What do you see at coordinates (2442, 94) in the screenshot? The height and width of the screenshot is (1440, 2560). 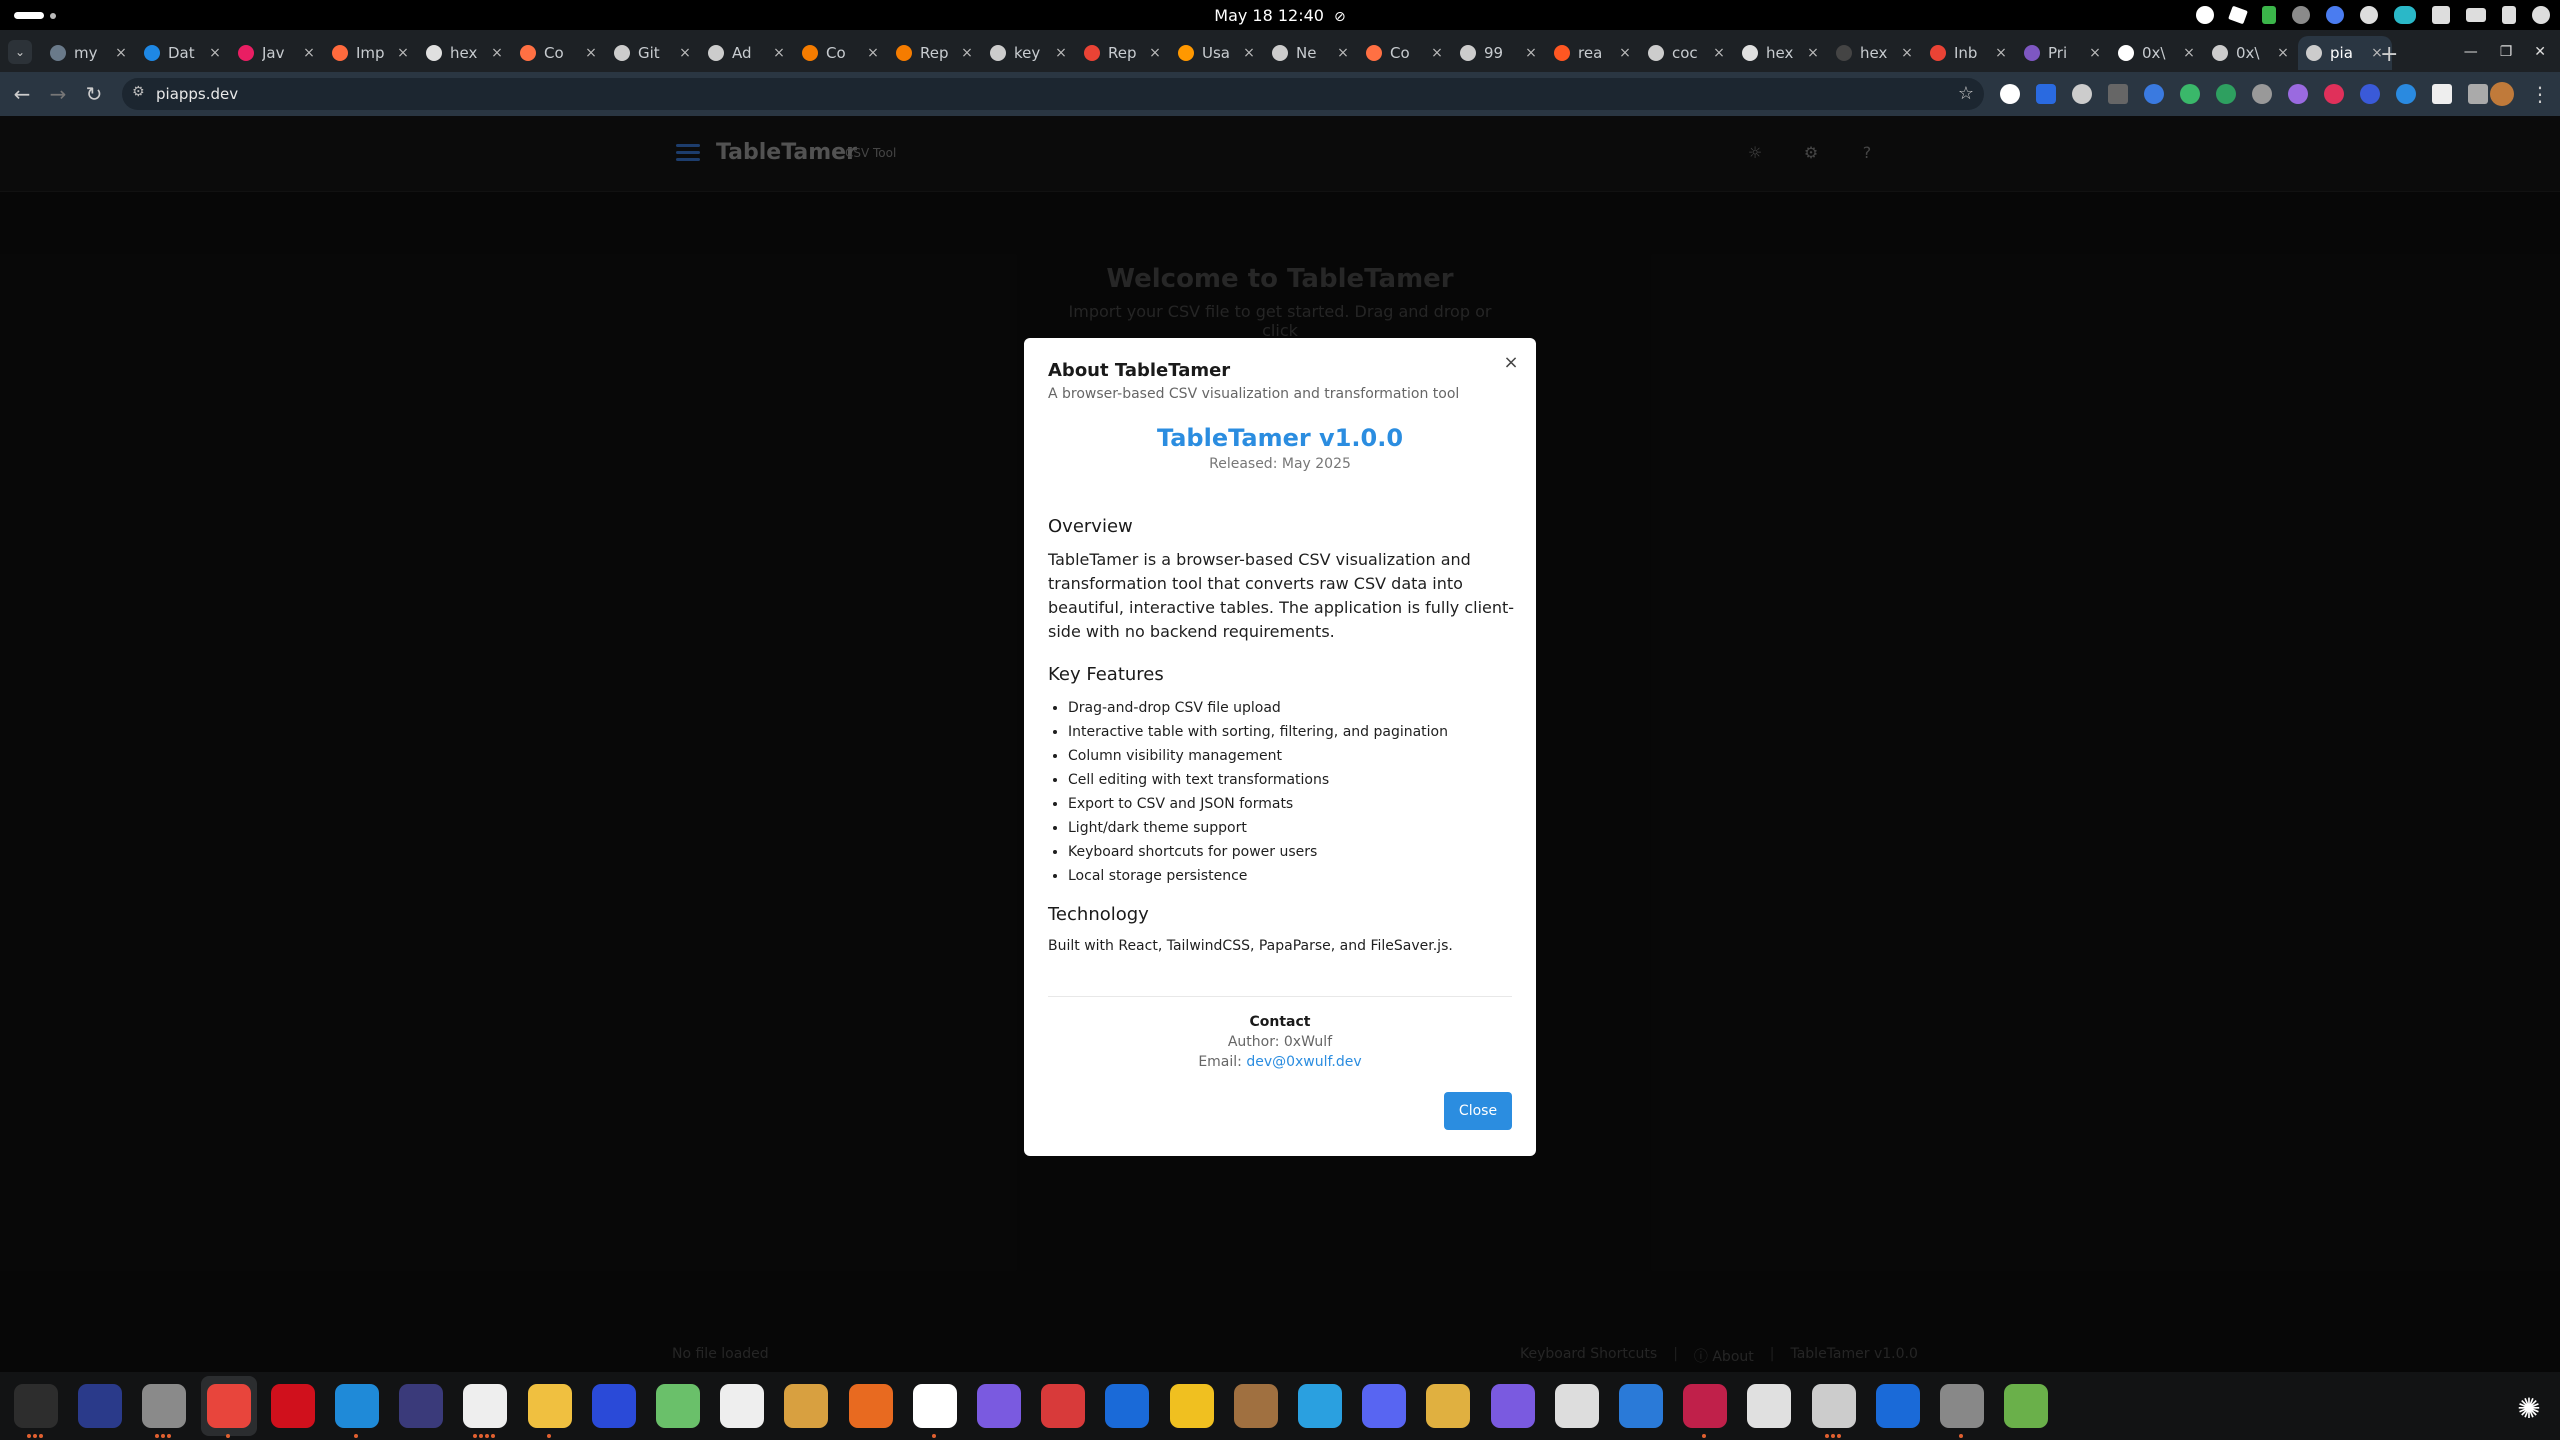 I see `extension-notion-icon` at bounding box center [2442, 94].